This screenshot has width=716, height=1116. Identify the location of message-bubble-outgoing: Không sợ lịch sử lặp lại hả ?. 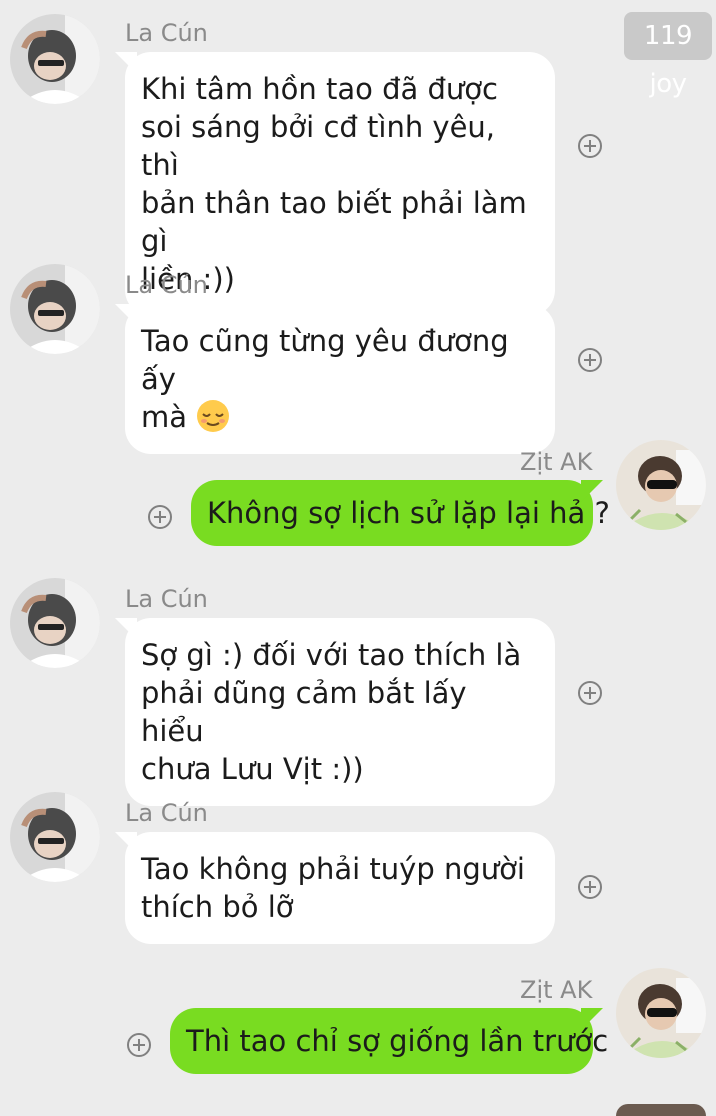
(400, 513).